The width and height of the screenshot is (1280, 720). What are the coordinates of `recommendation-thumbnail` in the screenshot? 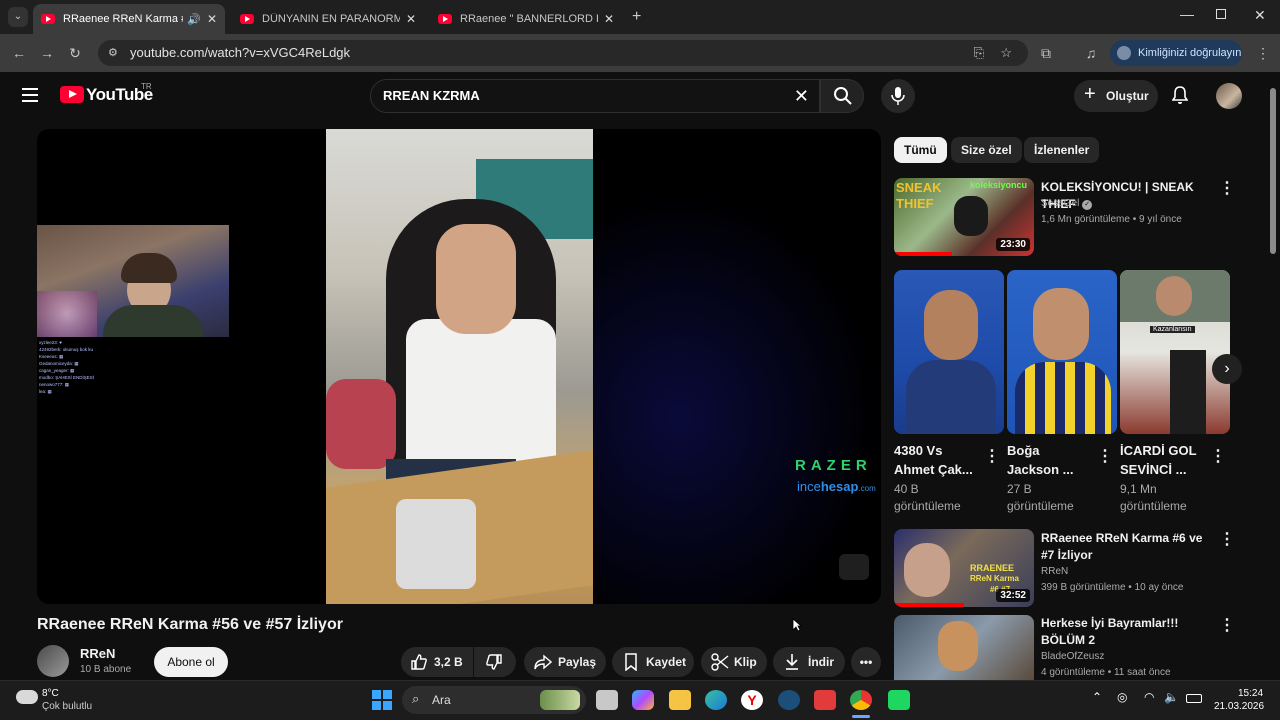 It's located at (964, 647).